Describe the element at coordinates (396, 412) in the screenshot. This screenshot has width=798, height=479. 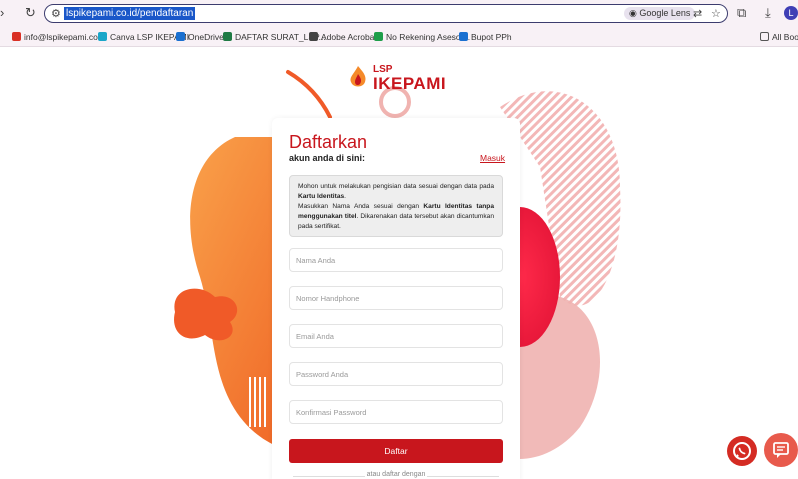
I see `confirm-password-field` at that location.